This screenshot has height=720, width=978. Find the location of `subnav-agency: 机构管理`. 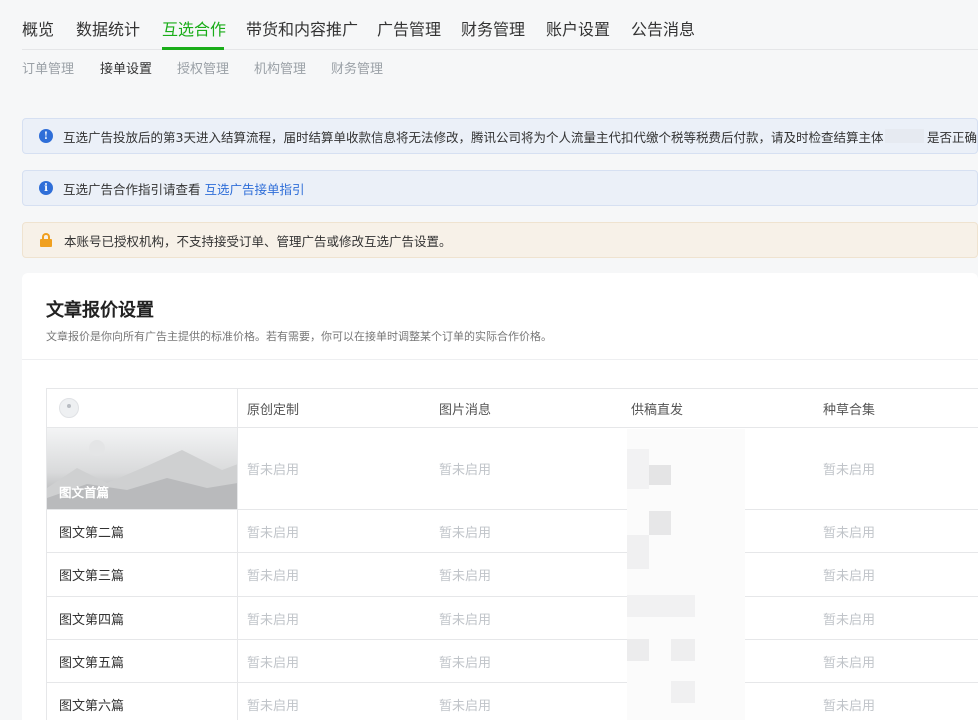

subnav-agency: 机构管理 is located at coordinates (280, 70).